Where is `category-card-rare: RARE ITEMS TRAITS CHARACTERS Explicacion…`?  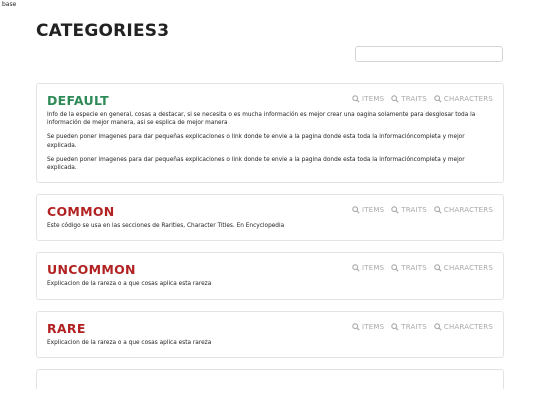
category-card-rare: RARE ITEMS TRAITS CHARACTERS Explicacion… is located at coordinates (270, 334).